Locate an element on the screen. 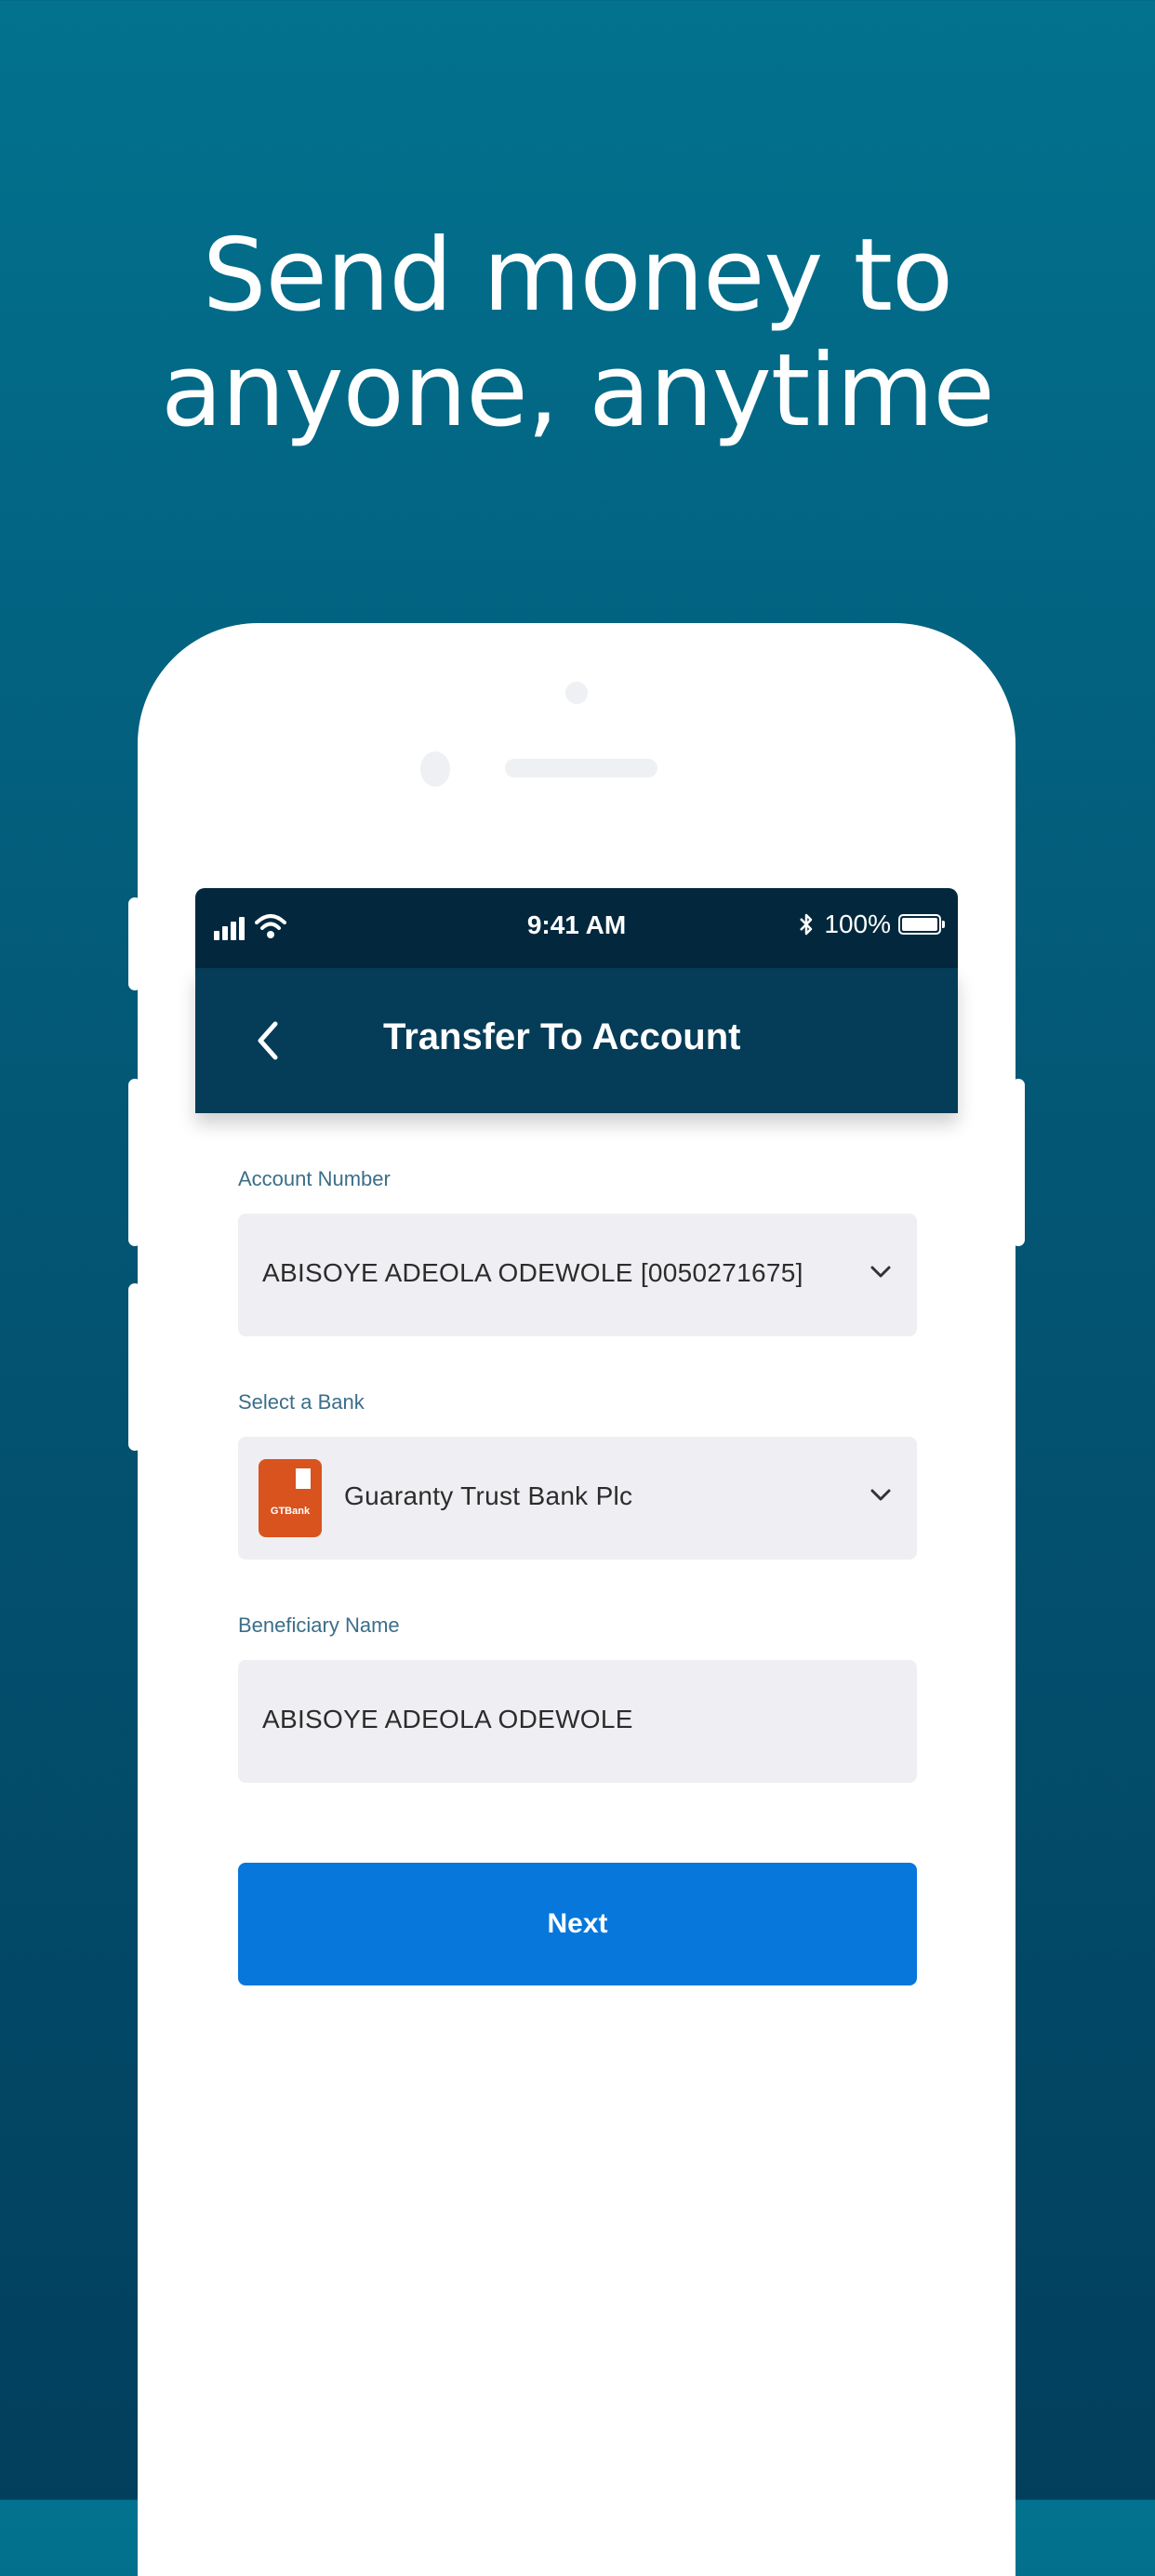  gtbank-logo: GTBank is located at coordinates (290, 1498).